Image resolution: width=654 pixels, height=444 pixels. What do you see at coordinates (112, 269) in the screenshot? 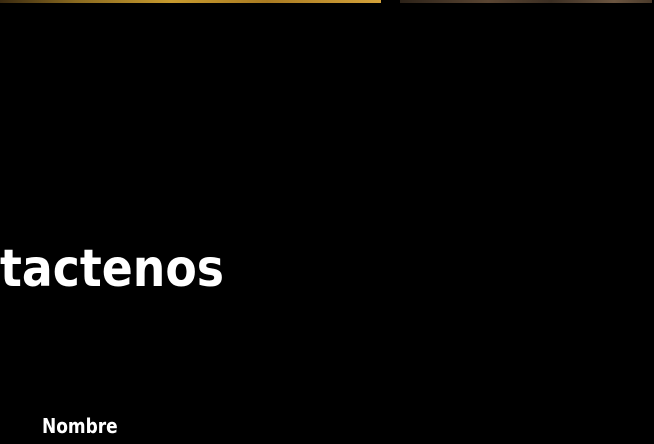
I see `contact-heading: tactenos` at bounding box center [112, 269].